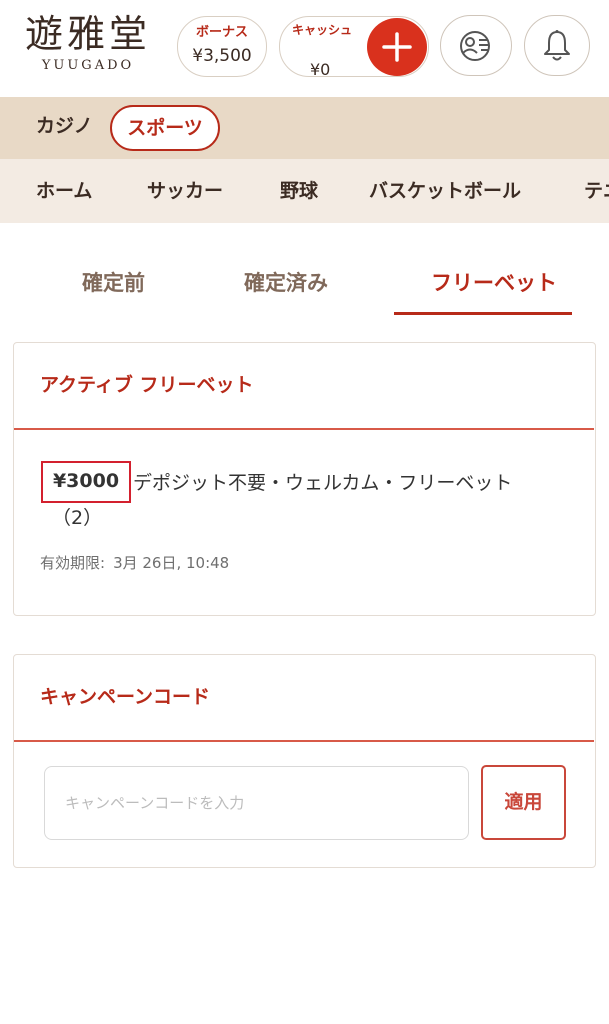  I want to click on user-card-icon, so click(475, 45).